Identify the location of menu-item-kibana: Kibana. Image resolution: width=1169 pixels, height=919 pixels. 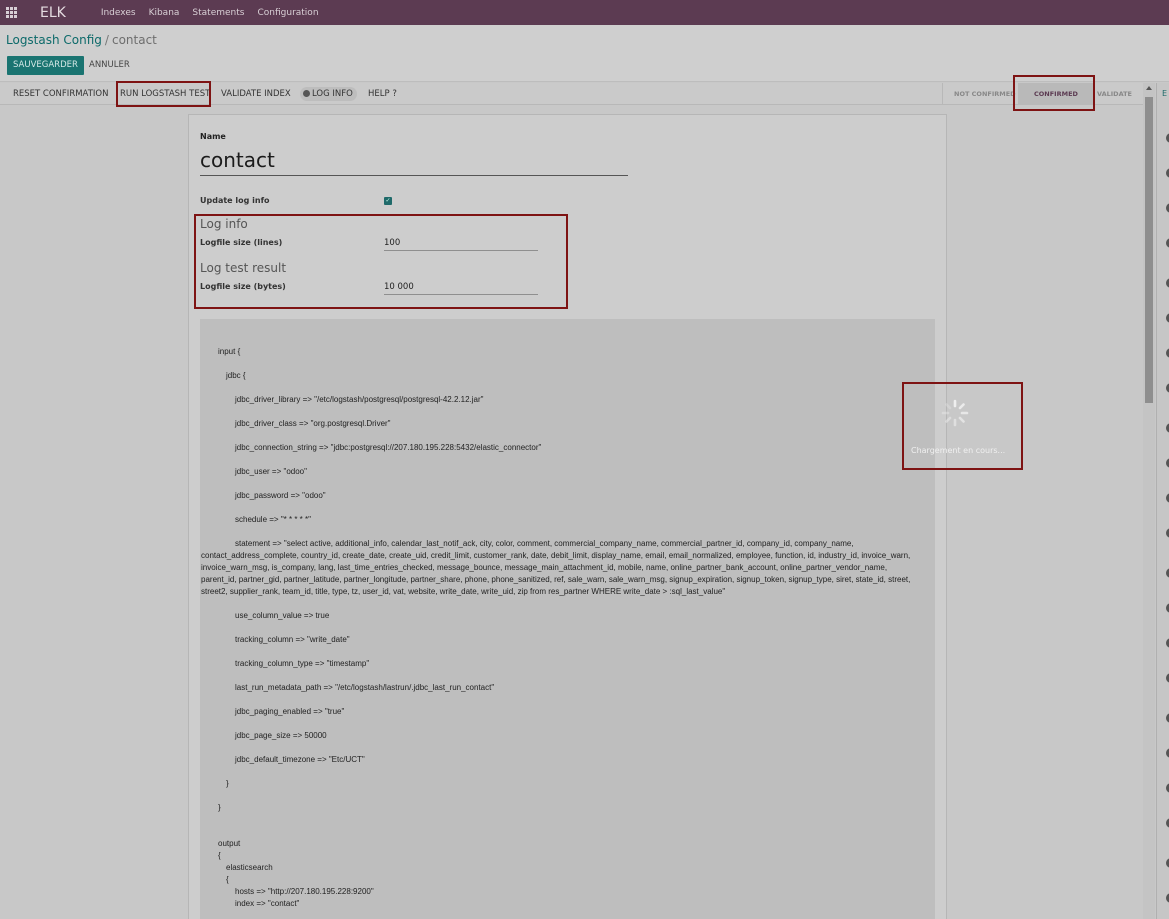
(164, 13).